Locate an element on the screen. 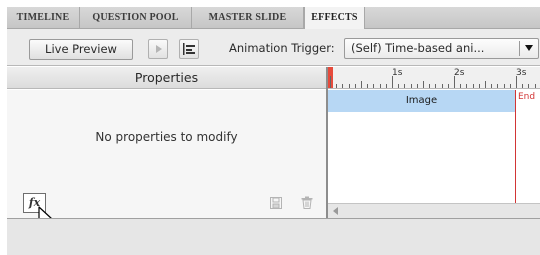 The height and width of the screenshot is (255, 540). timeline-toggle-icon is located at coordinates (189, 49).